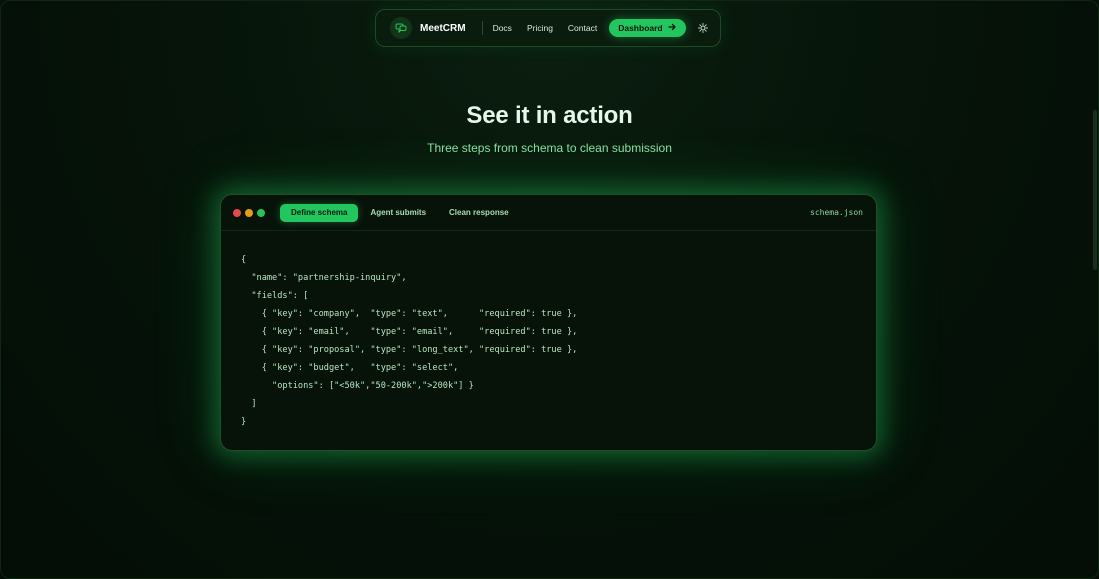 The width and height of the screenshot is (1099, 579). What do you see at coordinates (540, 28) in the screenshot?
I see `nav-link-pricing: Pricing` at bounding box center [540, 28].